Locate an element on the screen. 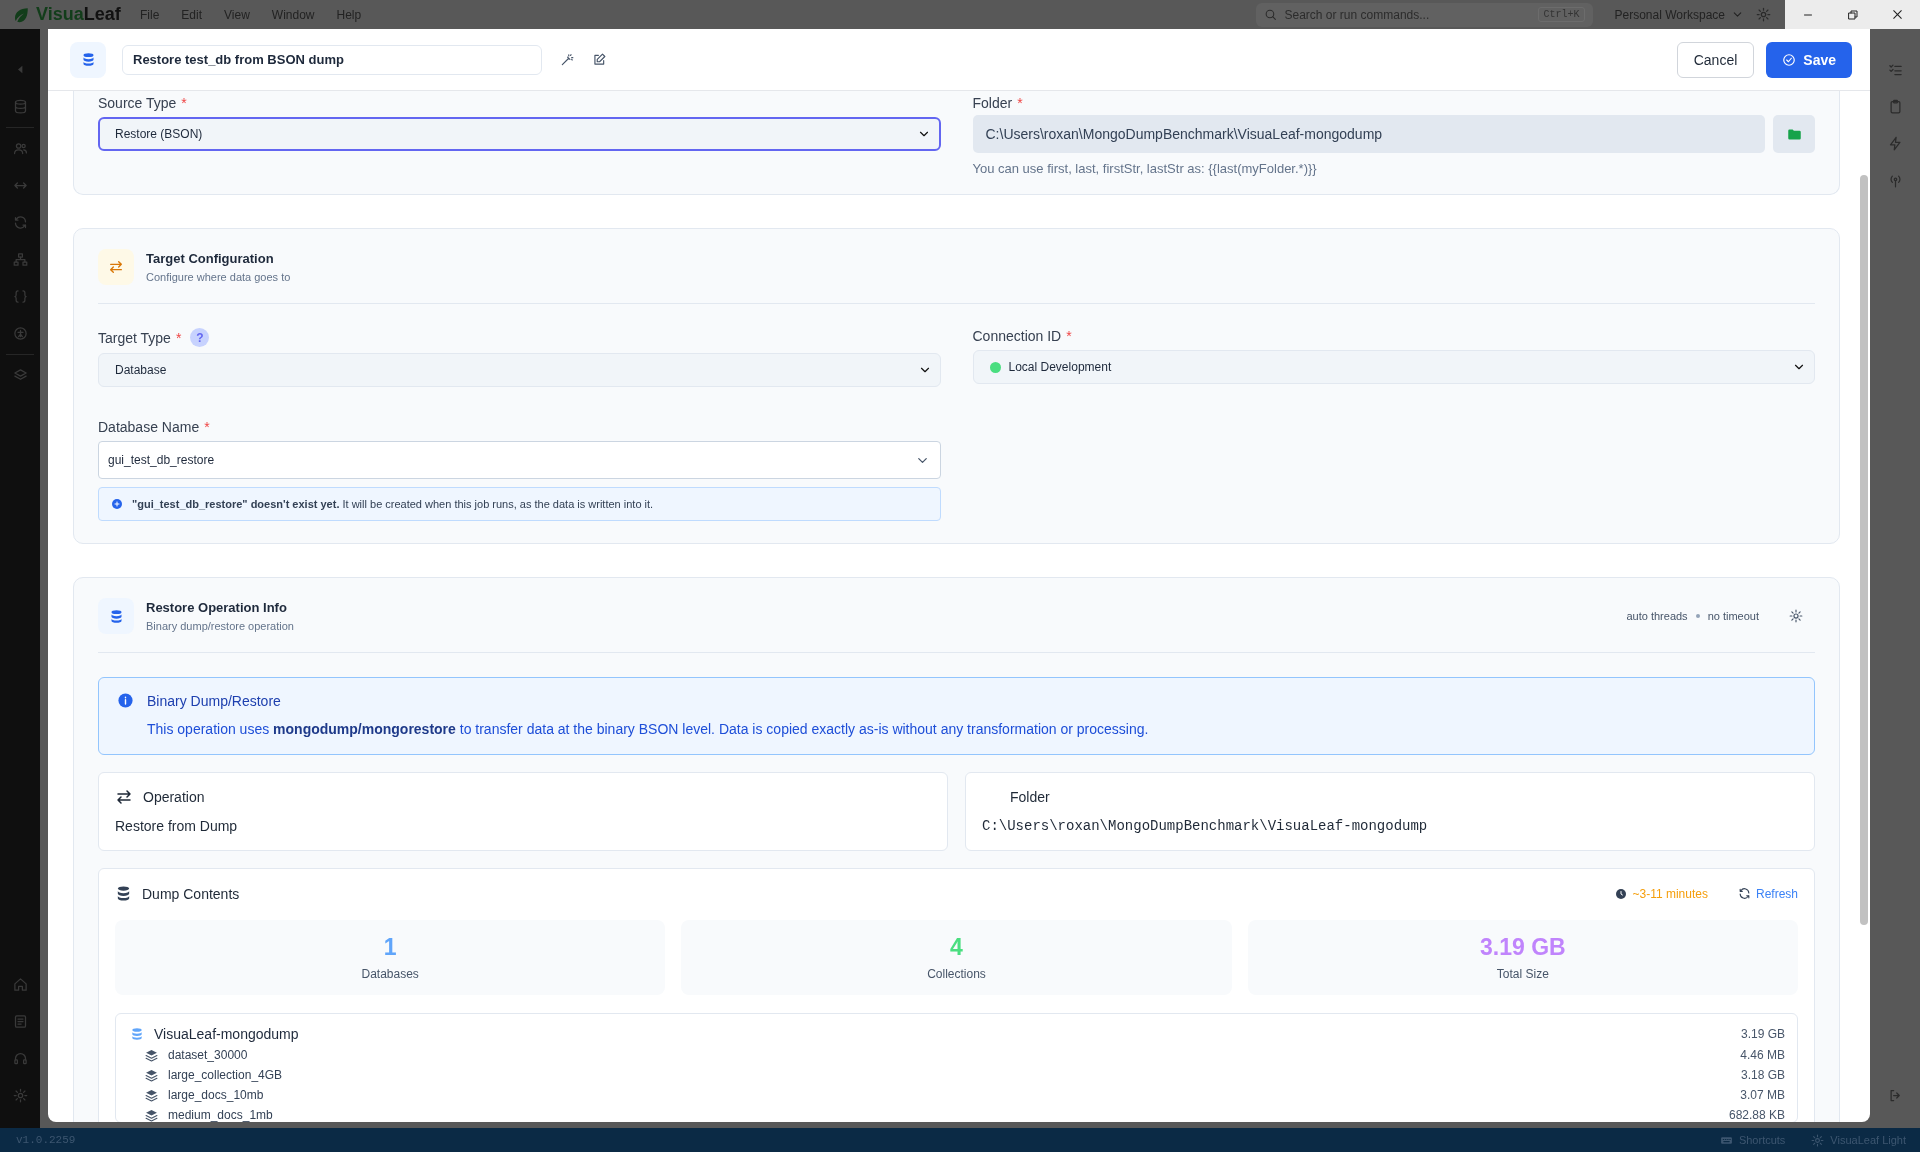  browse-button is located at coordinates (1794, 134).